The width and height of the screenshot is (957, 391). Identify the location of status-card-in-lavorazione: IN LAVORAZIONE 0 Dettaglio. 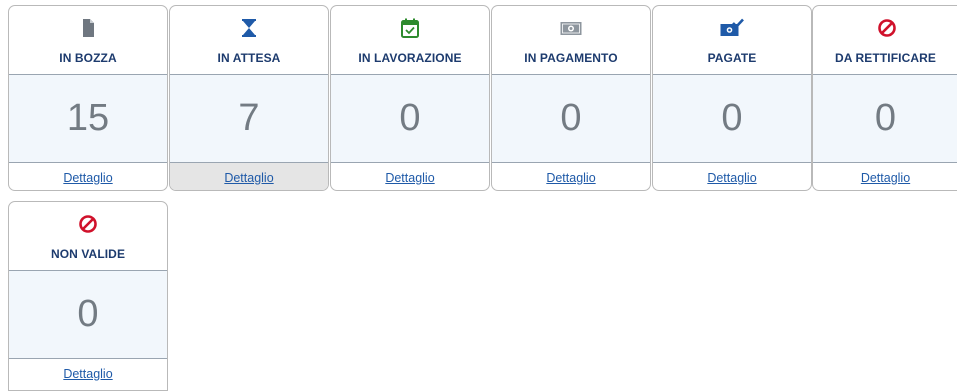
(410, 98).